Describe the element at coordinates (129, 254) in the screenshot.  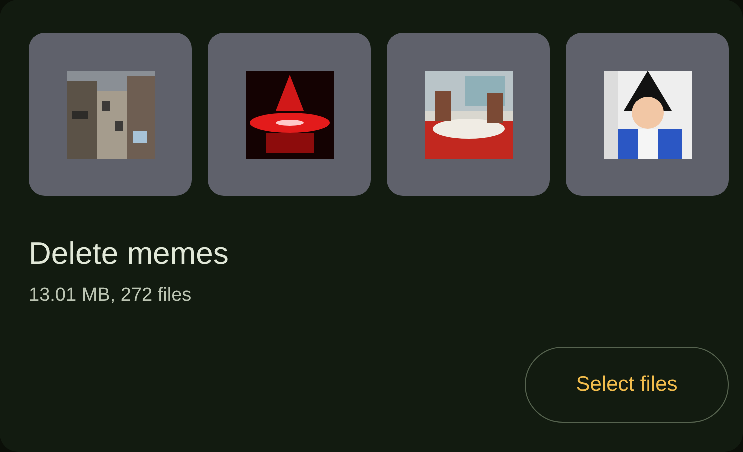
I see `card-title: Delete memes` at that location.